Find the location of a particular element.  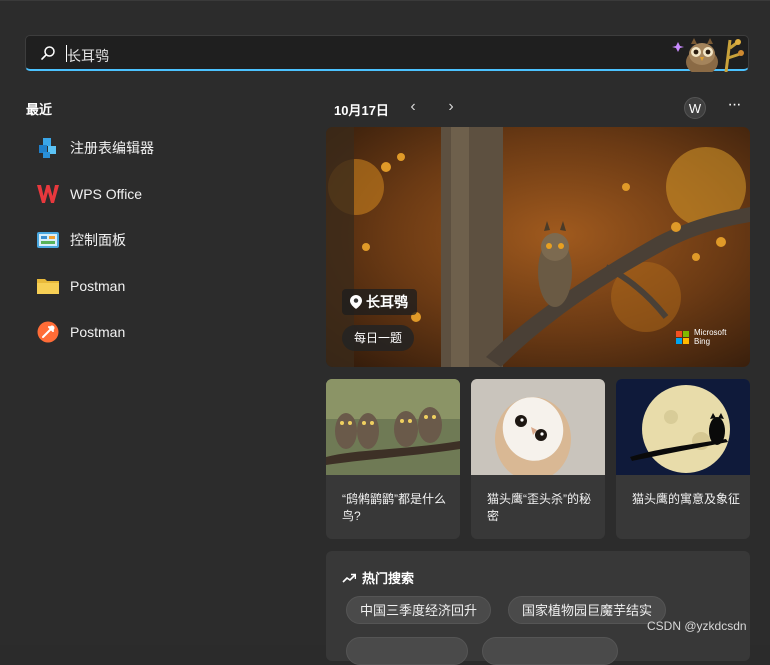

owl-moon-image is located at coordinates (683, 427).